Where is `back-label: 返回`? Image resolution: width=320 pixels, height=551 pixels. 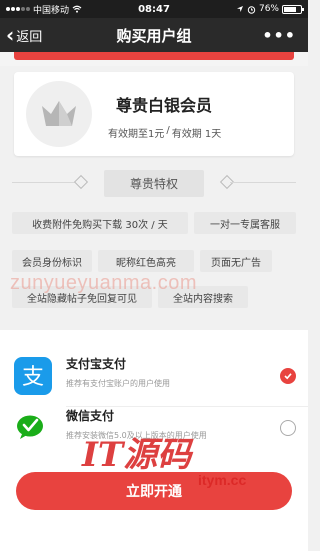
back-label: 返回 is located at coordinates (29, 37).